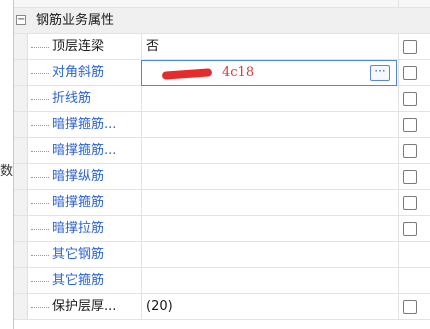 Image resolution: width=430 pixels, height=329 pixels. What do you see at coordinates (72, 98) in the screenshot?
I see `property-name: 折线筋` at bounding box center [72, 98].